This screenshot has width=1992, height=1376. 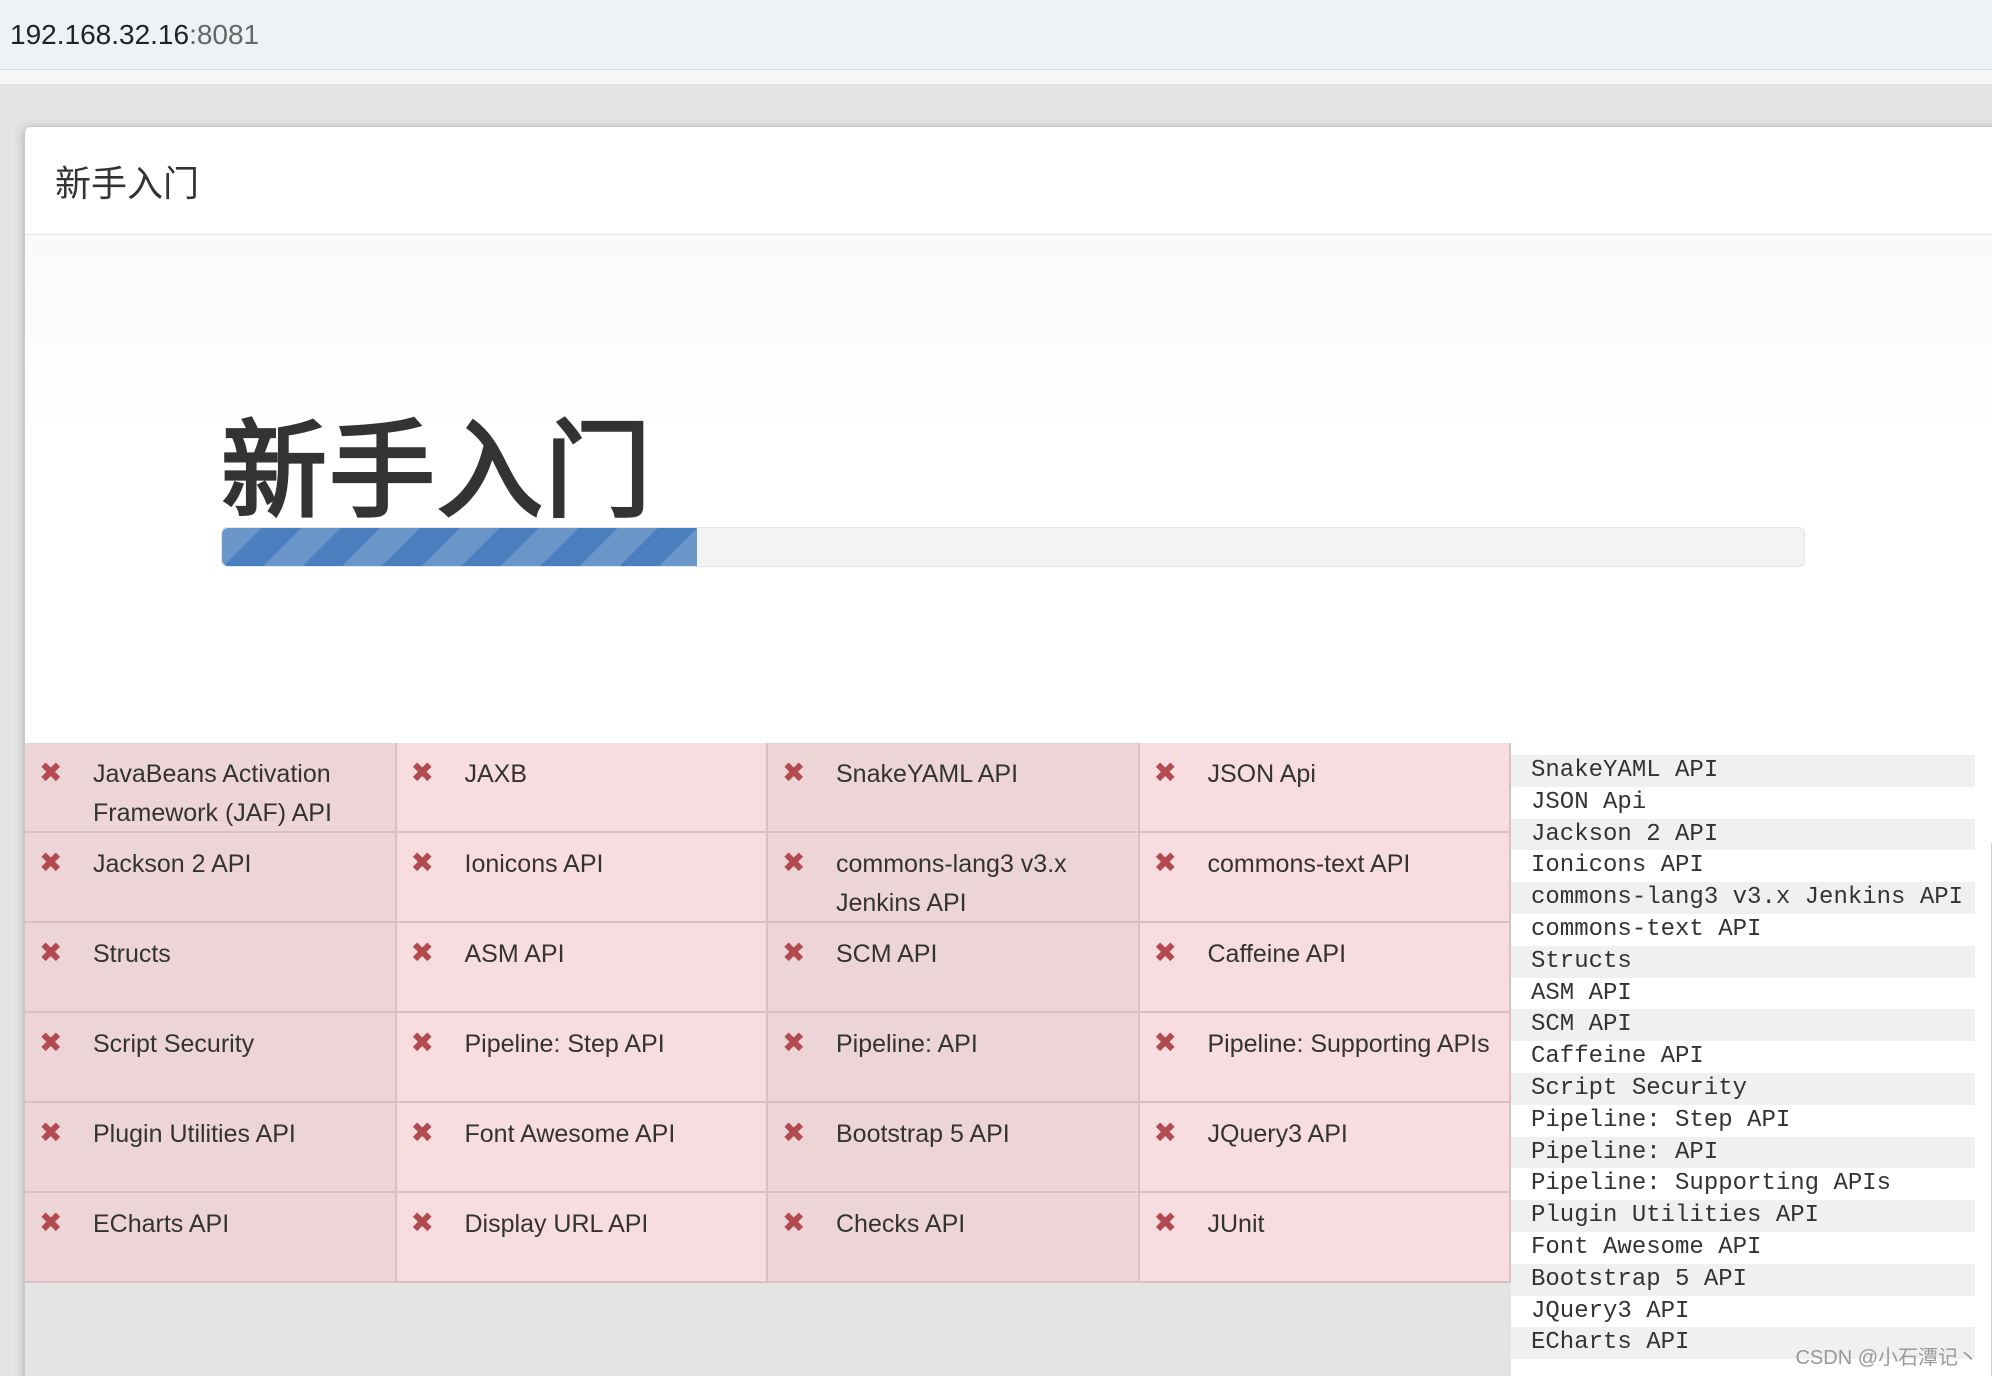 What do you see at coordinates (174, 1044) in the screenshot?
I see `plugin-name: Script Security` at bounding box center [174, 1044].